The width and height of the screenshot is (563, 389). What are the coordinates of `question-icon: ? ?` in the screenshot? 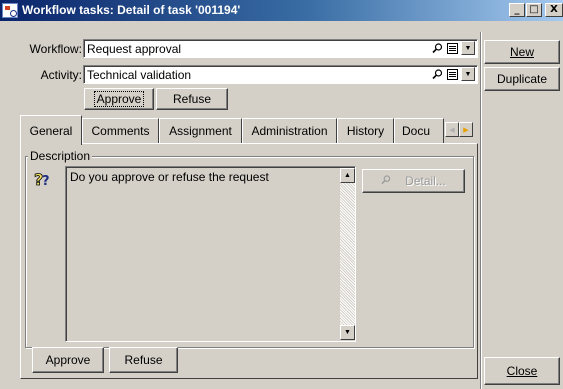 It's located at (45, 180).